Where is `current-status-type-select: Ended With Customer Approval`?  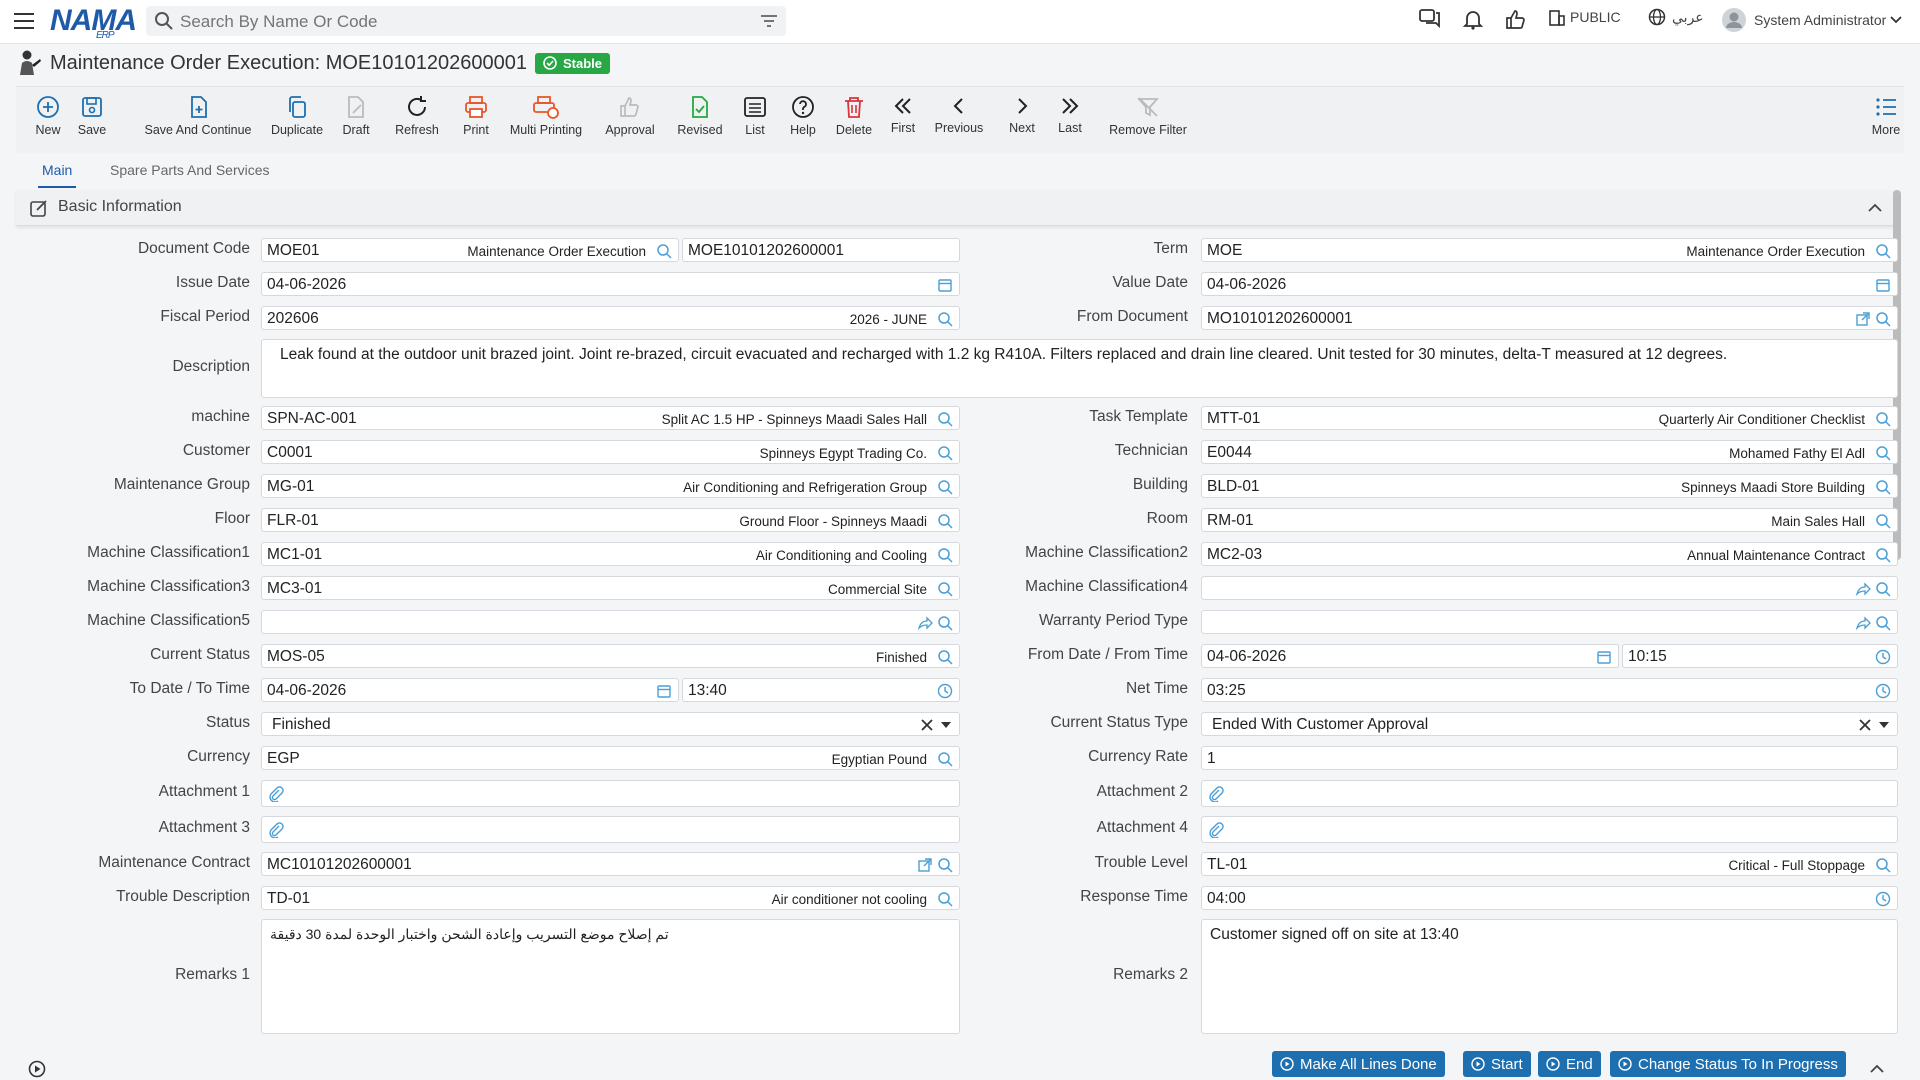 current-status-type-select: Ended With Customer Approval is located at coordinates (1549, 724).